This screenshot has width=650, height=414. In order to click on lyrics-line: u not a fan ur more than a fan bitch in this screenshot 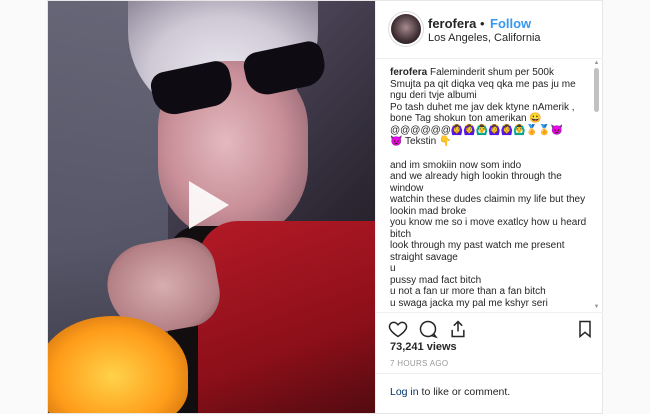, I will do `click(468, 291)`.